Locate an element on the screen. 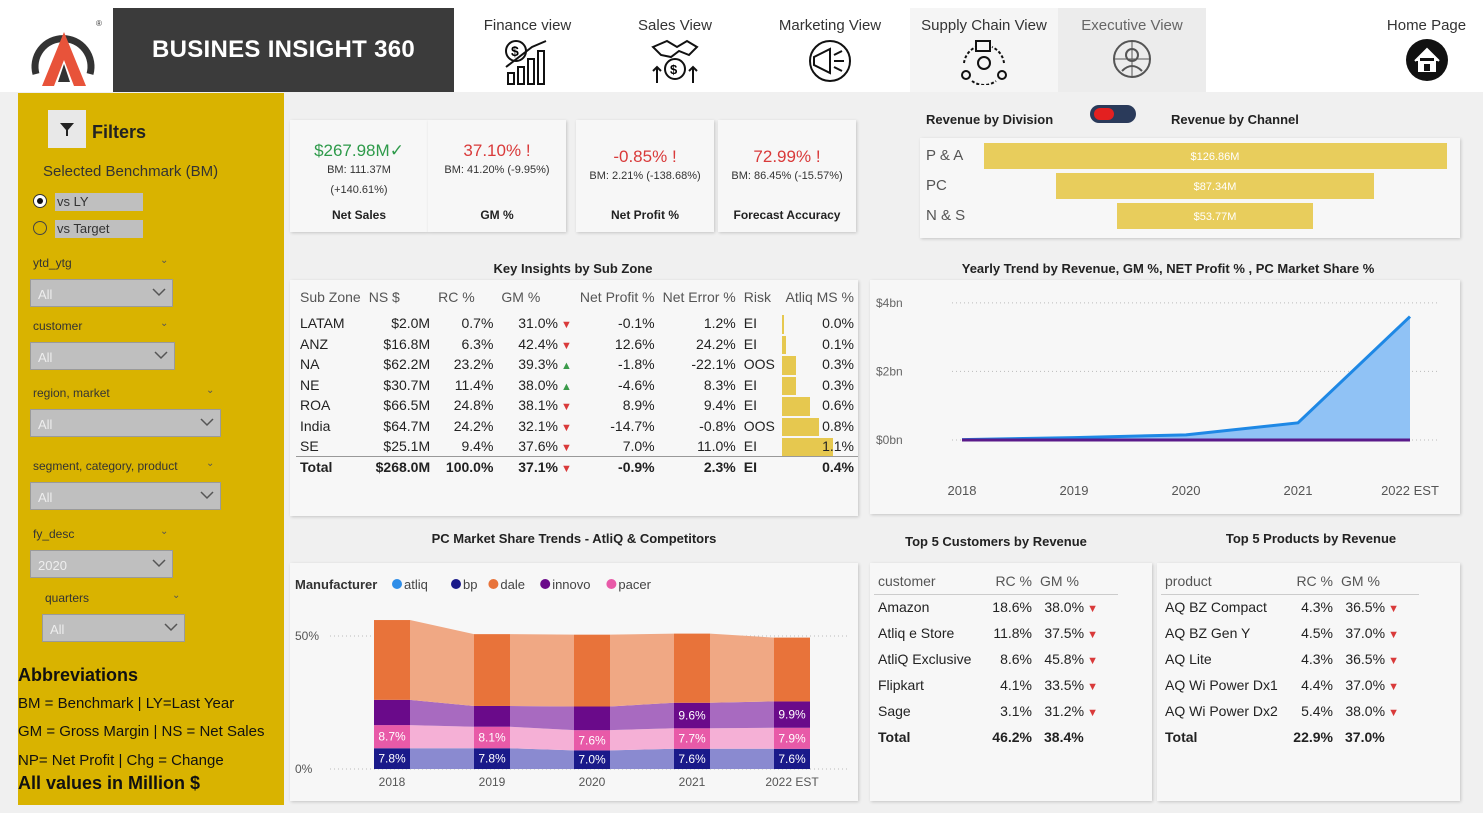 Image resolution: width=1483 pixels, height=813 pixels. dropdown-quarters: All is located at coordinates (113, 628).